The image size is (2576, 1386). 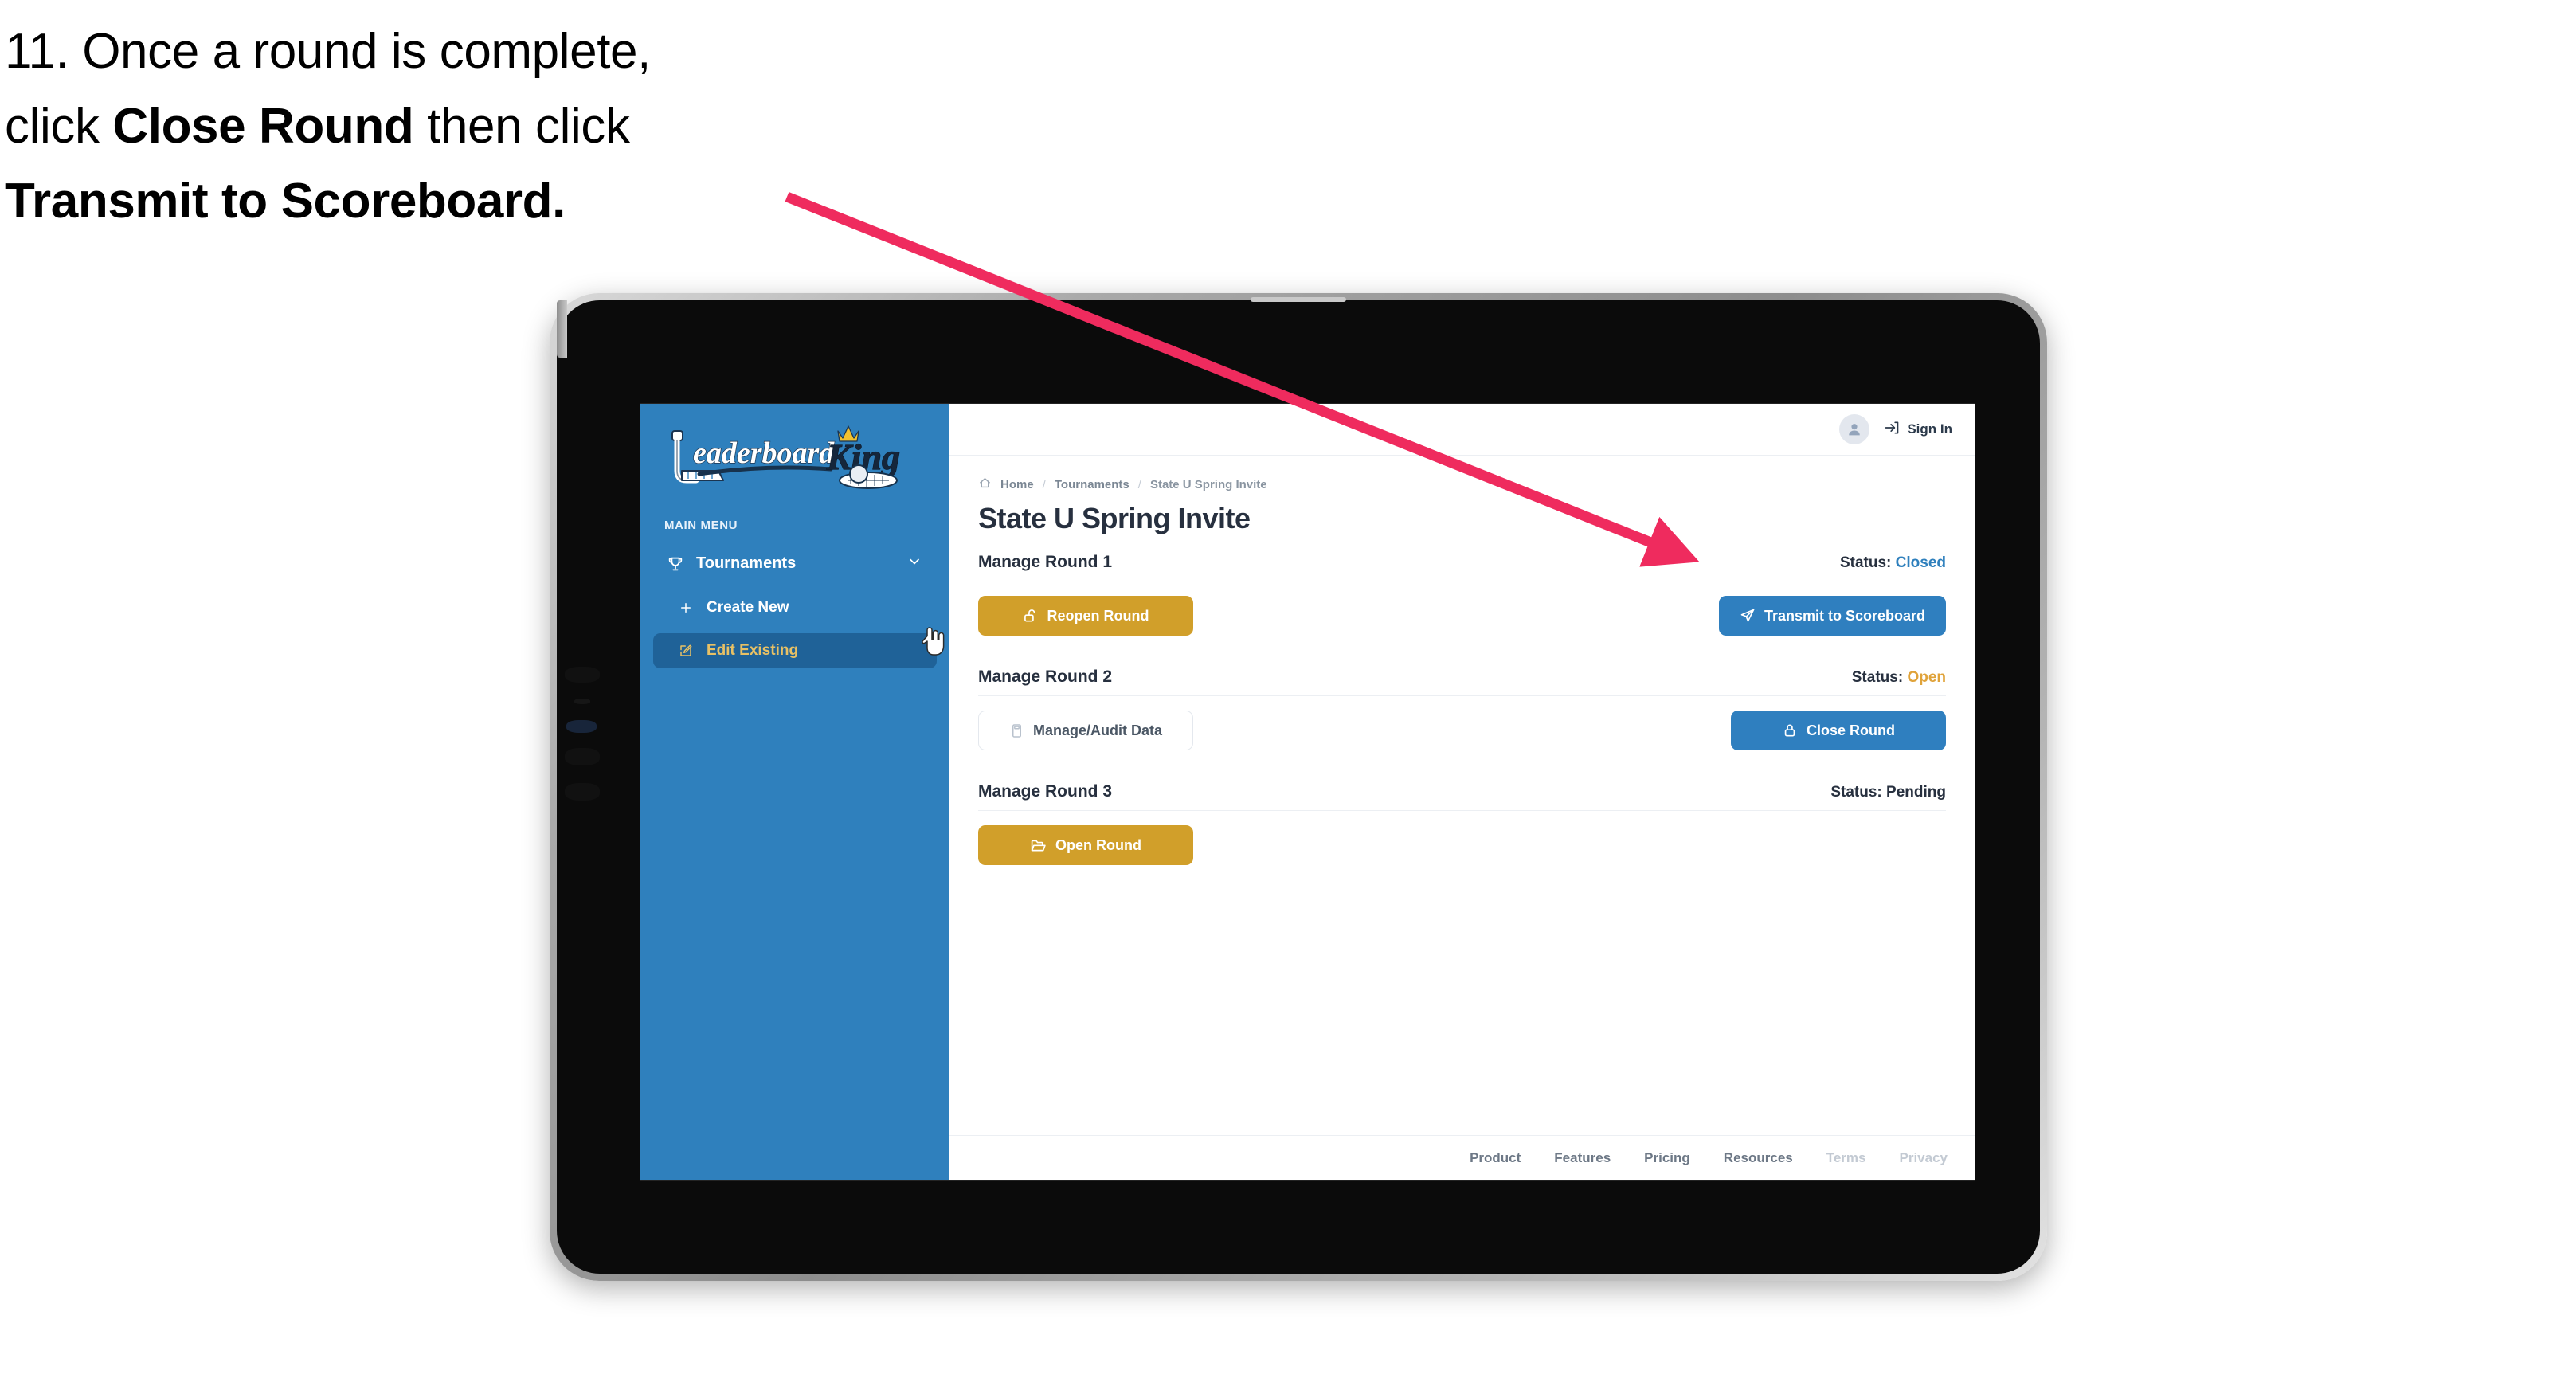 I want to click on avatar, so click(x=1854, y=429).